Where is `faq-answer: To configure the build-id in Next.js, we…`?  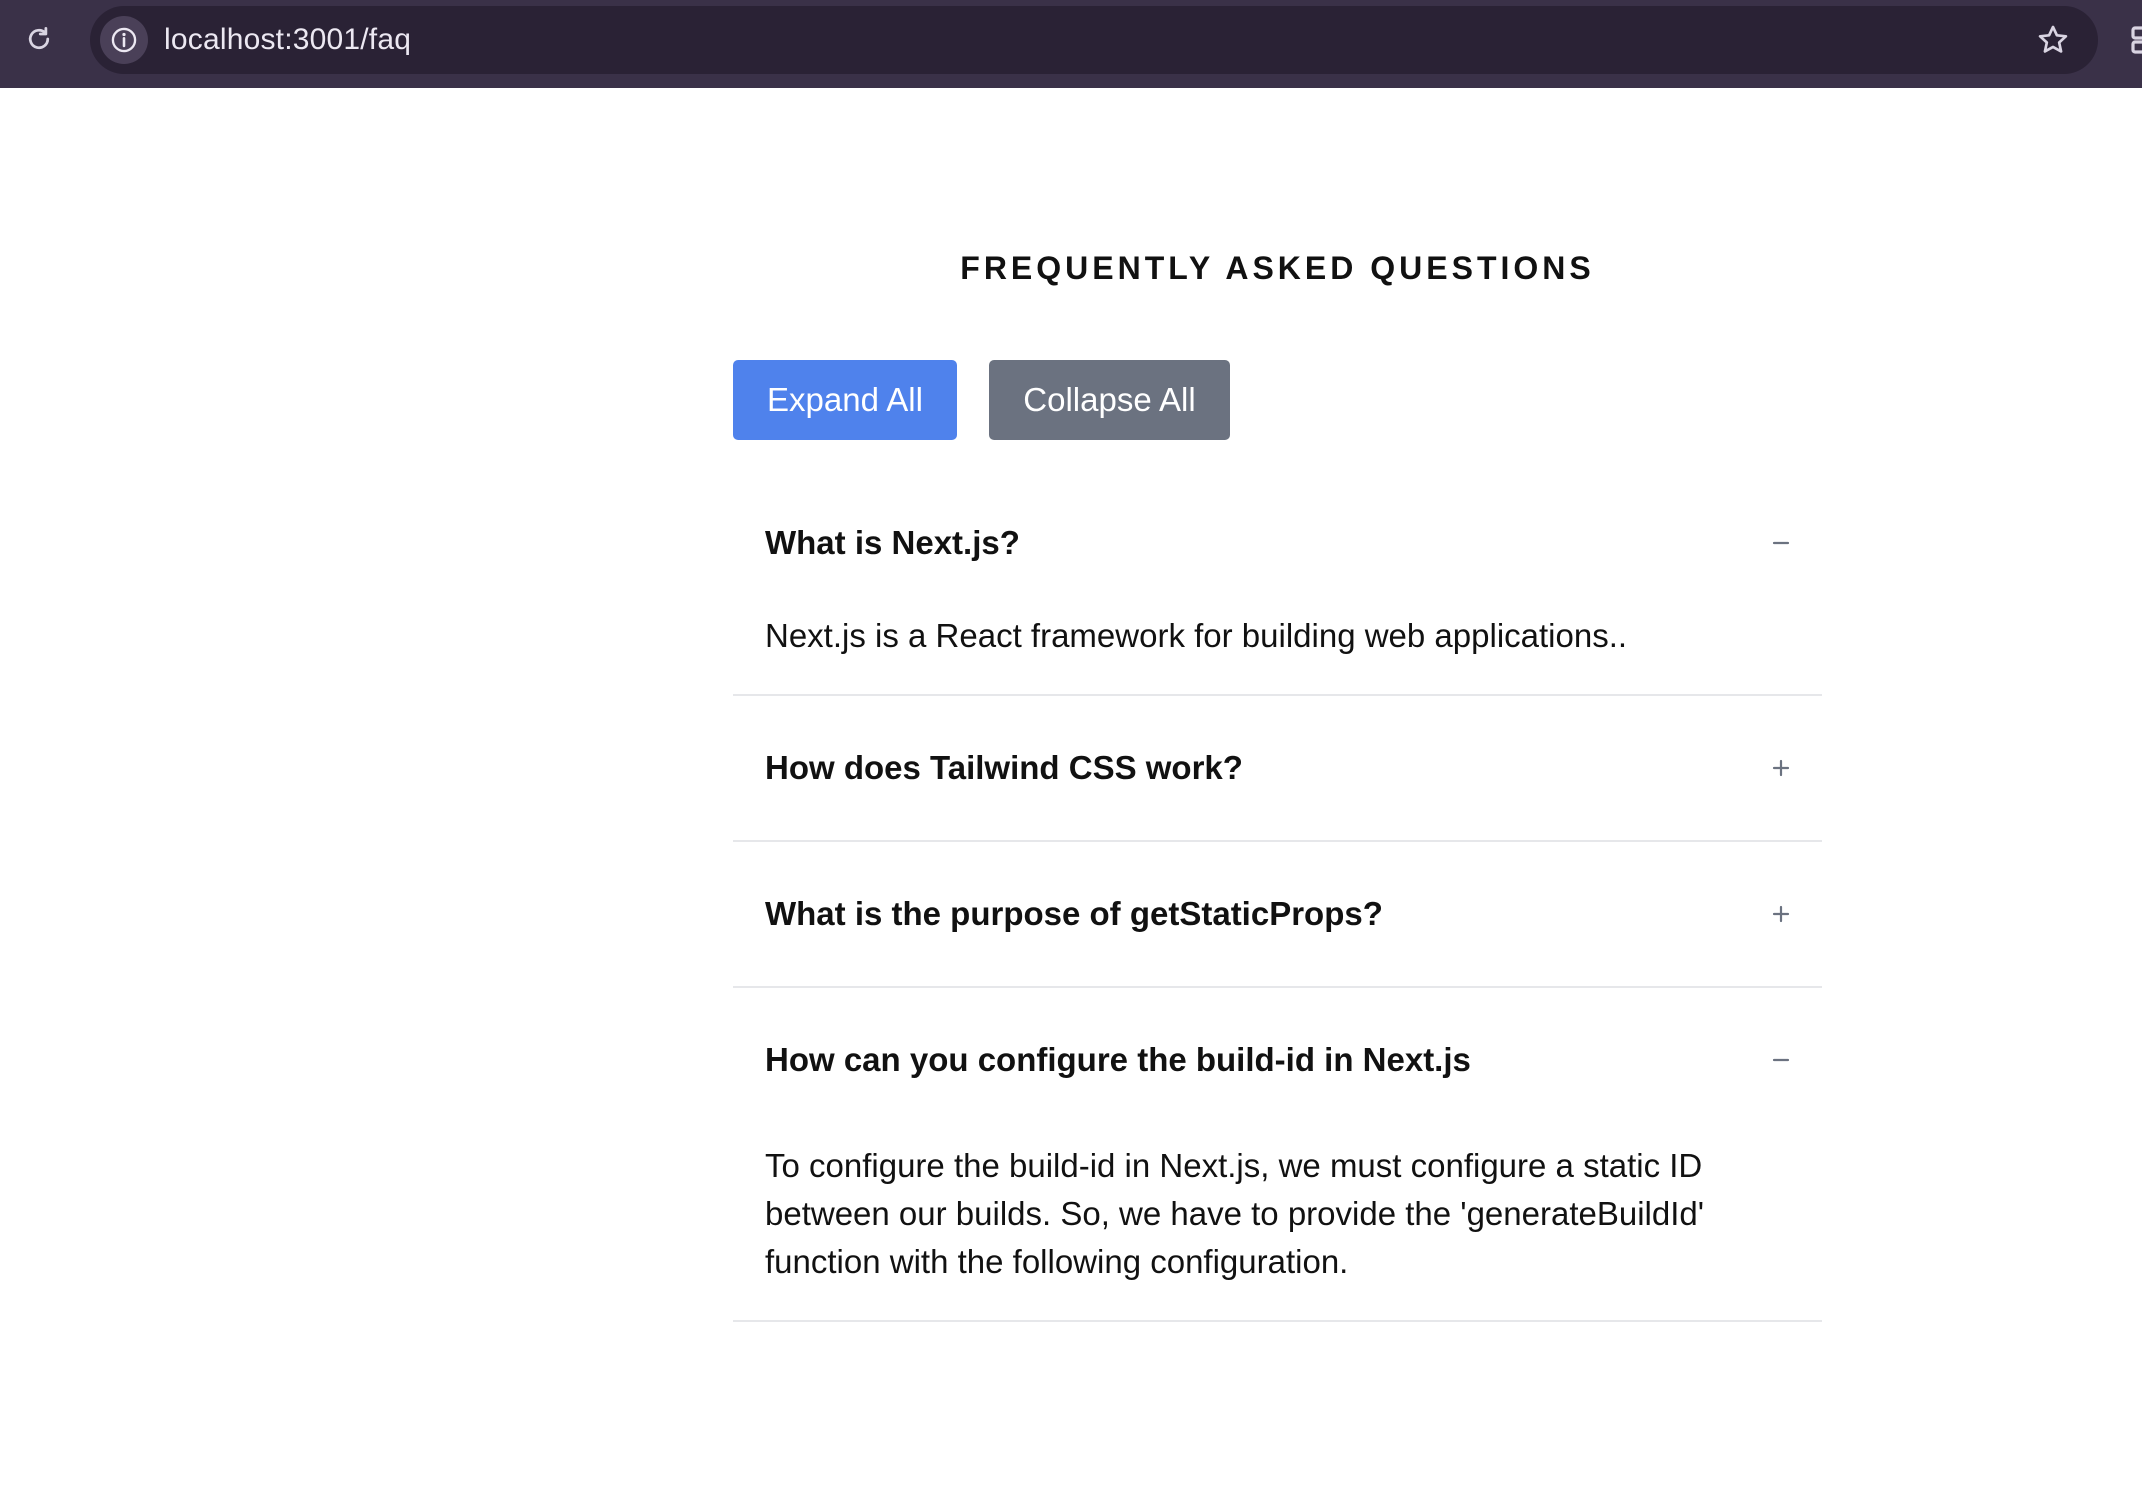 faq-answer: To configure the build-id in Next.js, we… is located at coordinates (1235, 1213).